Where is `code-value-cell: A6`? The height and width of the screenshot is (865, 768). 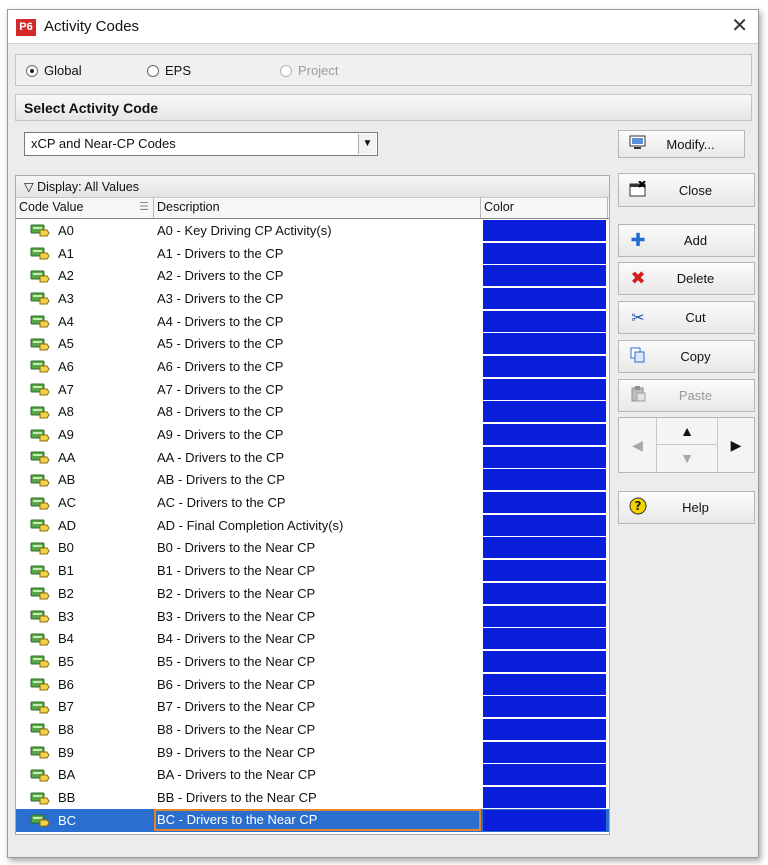 code-value-cell: A6 is located at coordinates (85, 366).